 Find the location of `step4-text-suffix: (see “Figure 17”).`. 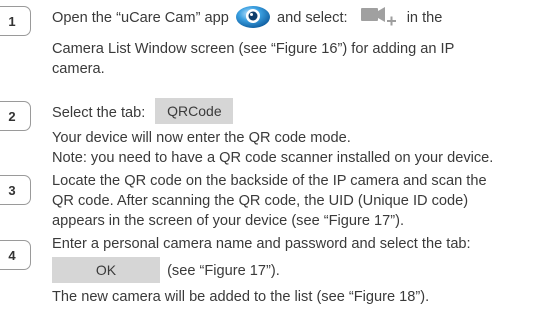

step4-text-suffix: (see “Figure 17”). is located at coordinates (223, 271).